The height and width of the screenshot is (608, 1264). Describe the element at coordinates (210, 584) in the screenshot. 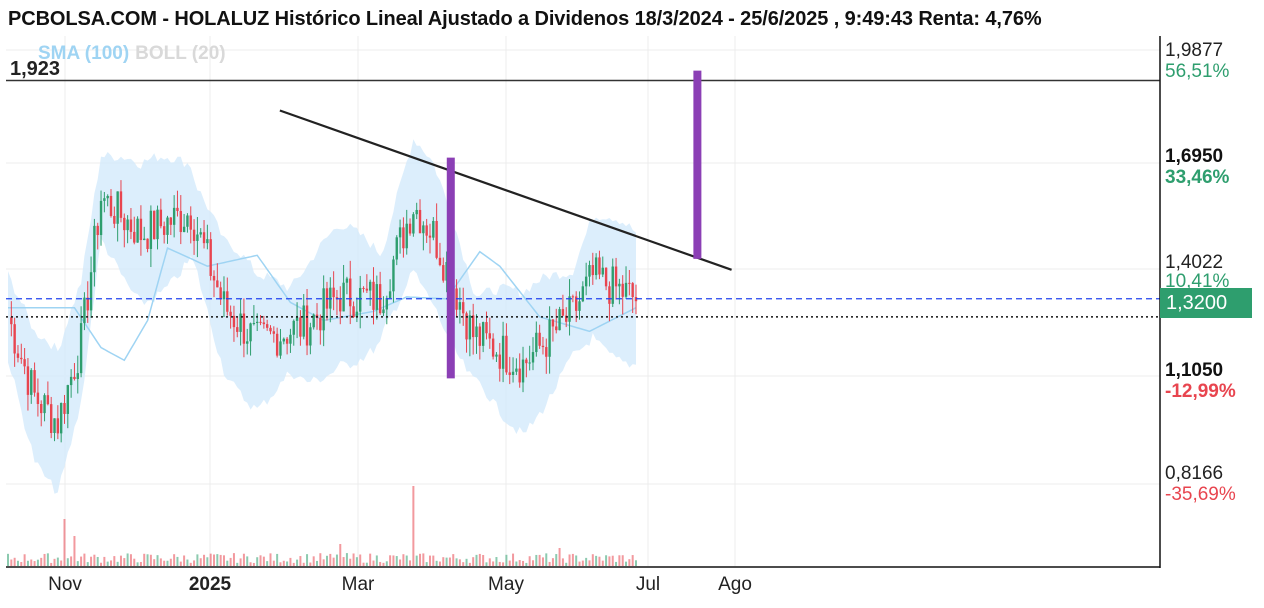

I see `x-tick-2025: 2025` at that location.